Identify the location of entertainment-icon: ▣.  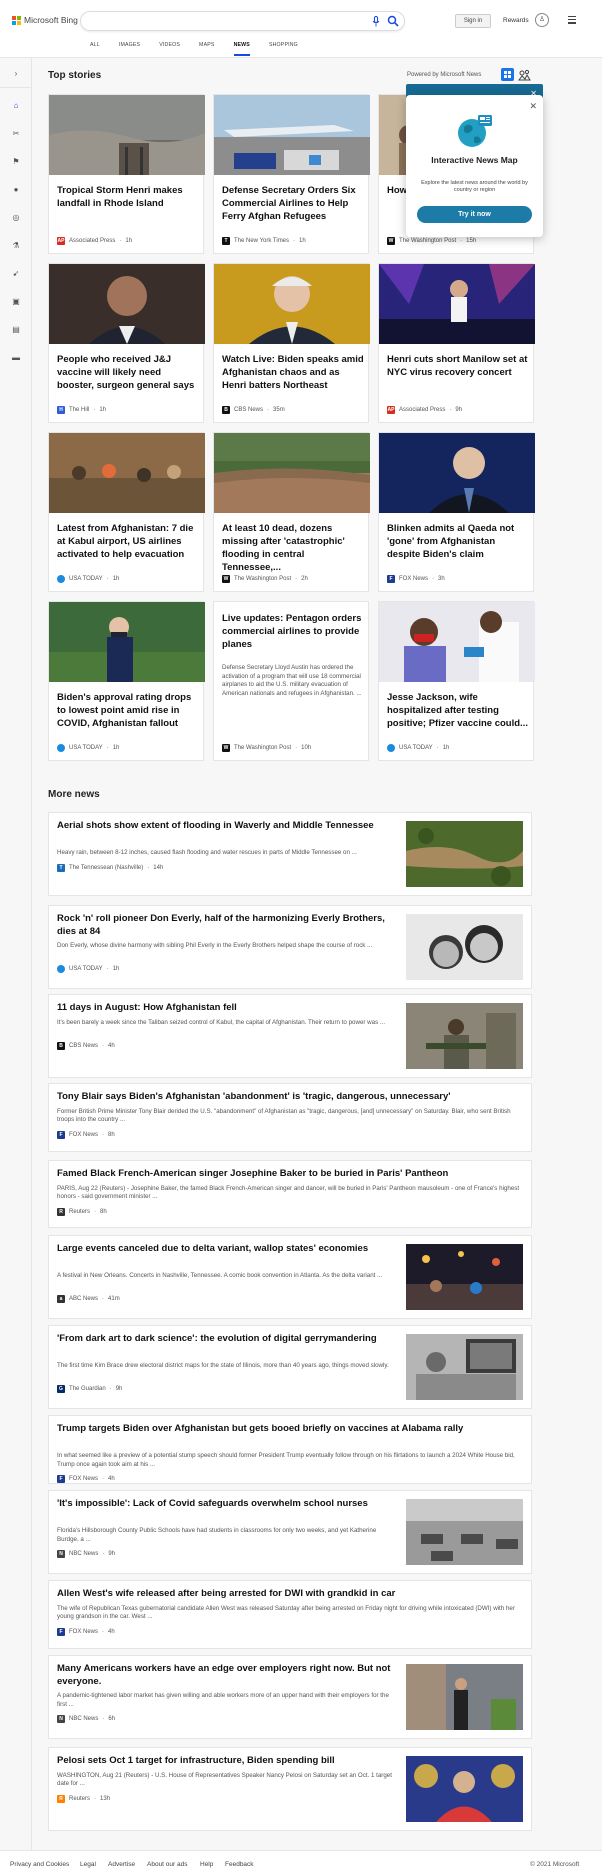
(16, 301).